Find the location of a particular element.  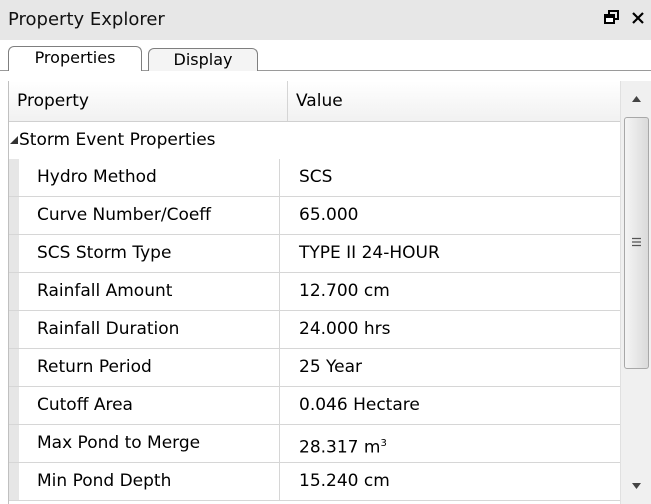

property-value: 65.000 is located at coordinates (454, 215).